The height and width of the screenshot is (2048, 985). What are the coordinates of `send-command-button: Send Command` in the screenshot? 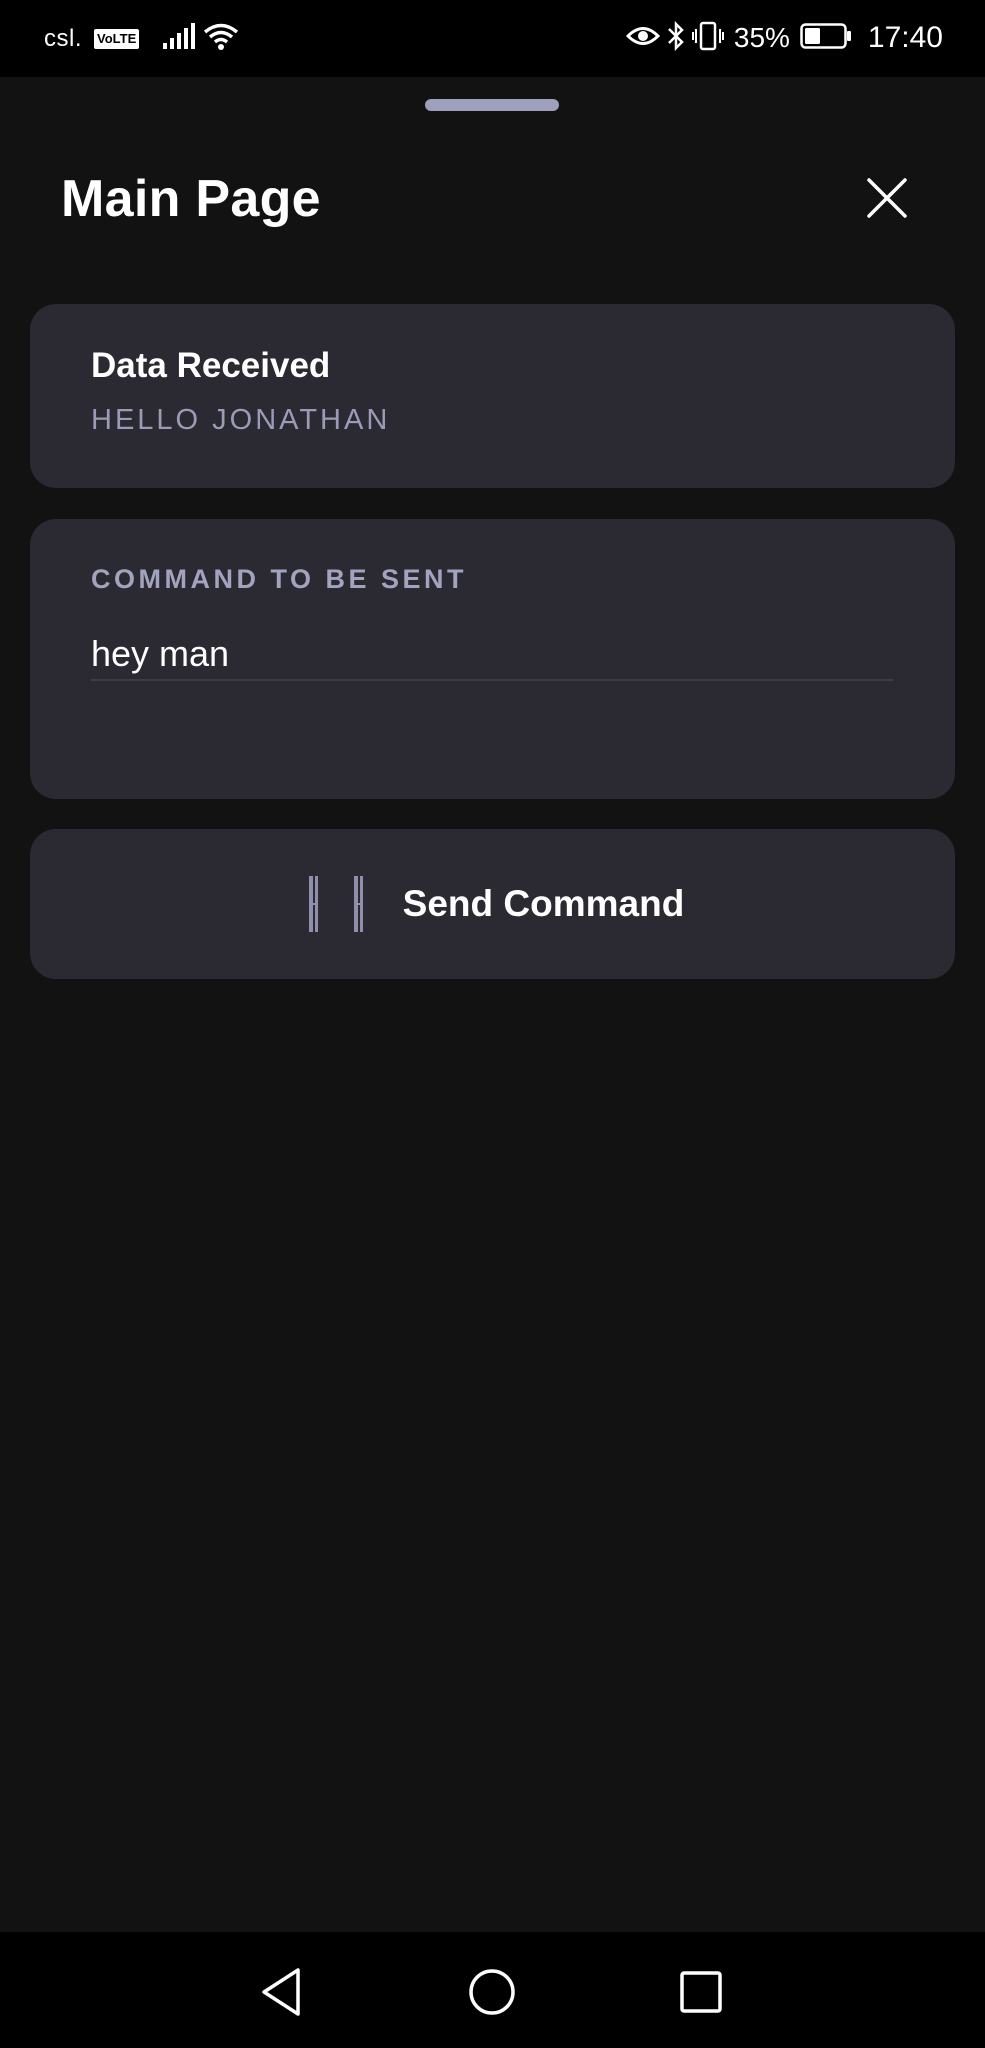 It's located at (492, 904).